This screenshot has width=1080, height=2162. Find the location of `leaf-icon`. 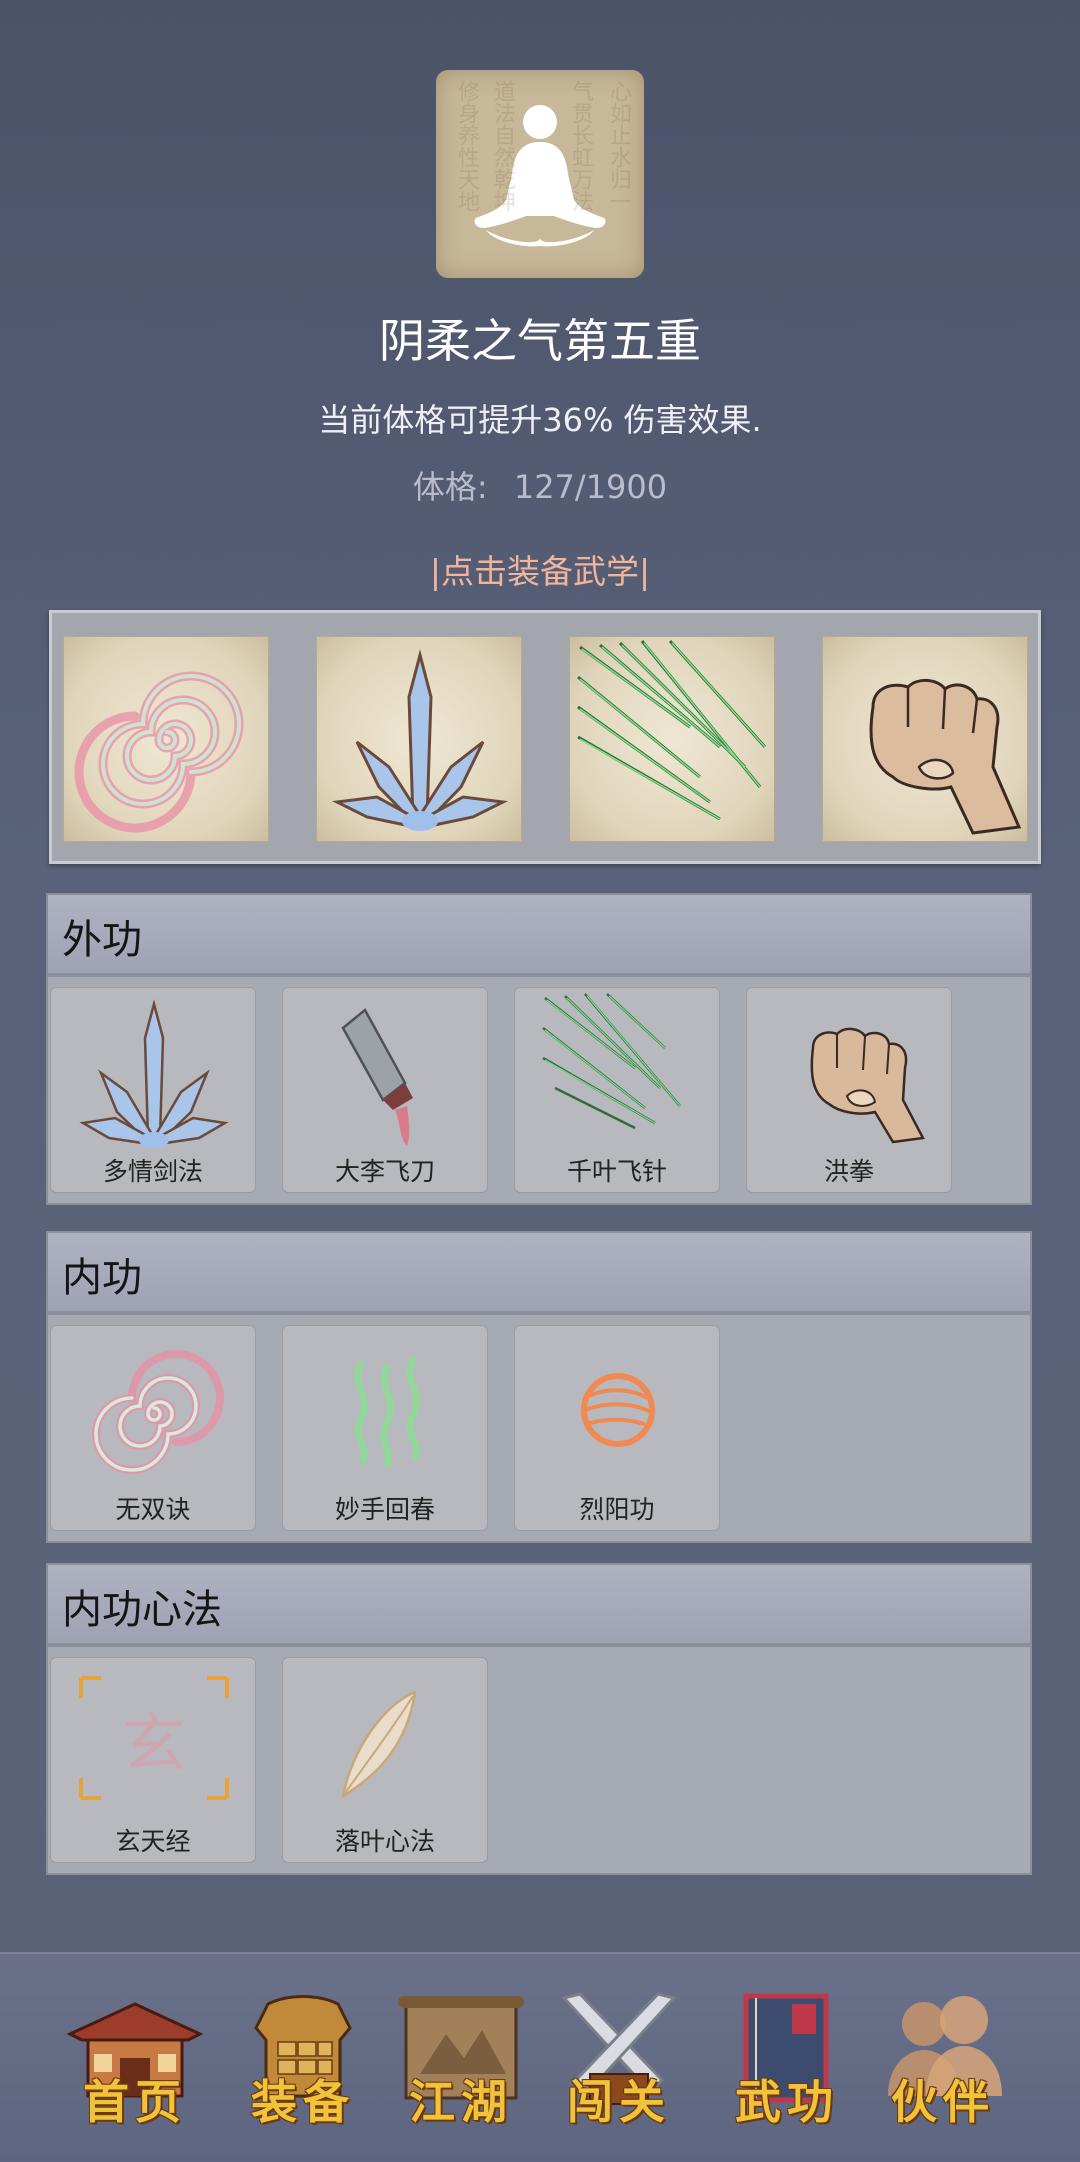

leaf-icon is located at coordinates (379, 1744).